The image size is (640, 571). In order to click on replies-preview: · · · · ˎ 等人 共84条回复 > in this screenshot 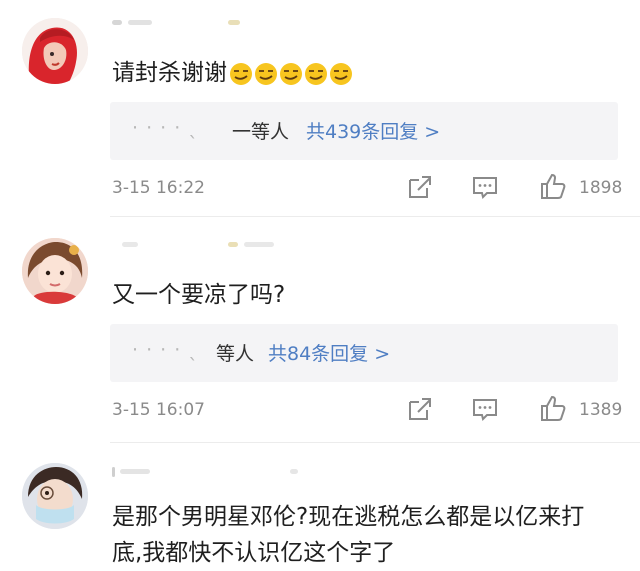, I will do `click(364, 353)`.